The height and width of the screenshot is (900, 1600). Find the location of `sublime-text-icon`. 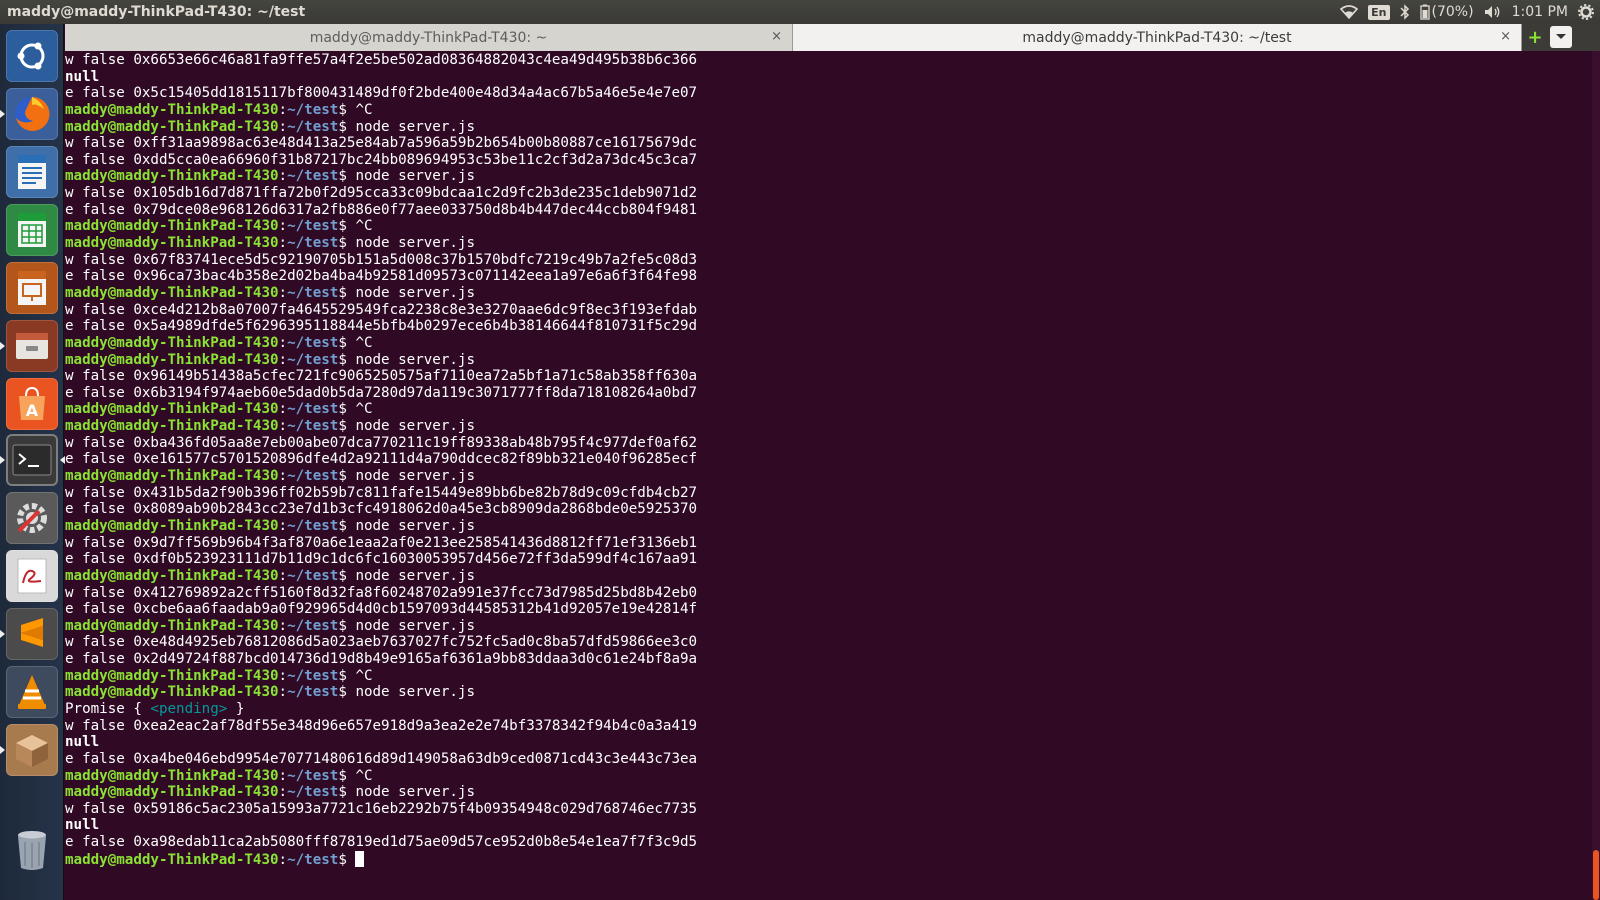

sublime-text-icon is located at coordinates (32, 634).